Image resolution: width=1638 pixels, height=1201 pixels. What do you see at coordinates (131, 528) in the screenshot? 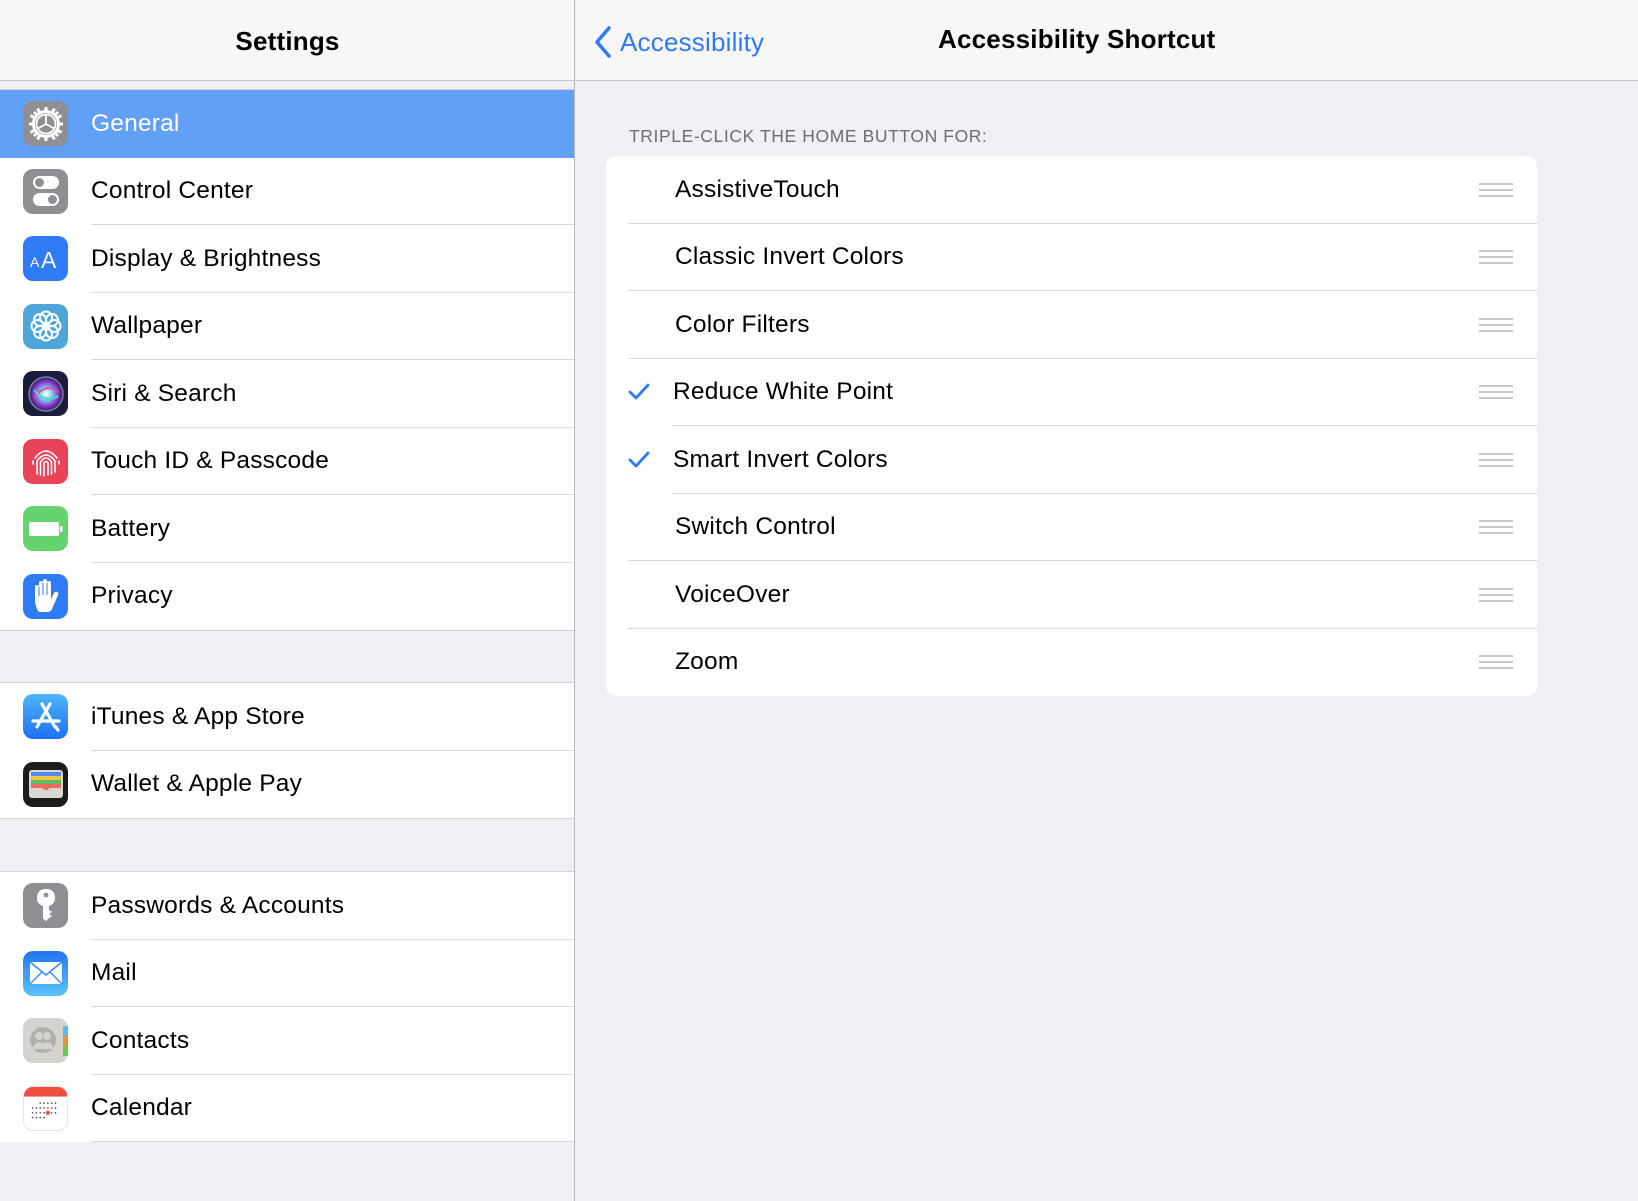
I see `sidebar-item-label: Battery` at bounding box center [131, 528].